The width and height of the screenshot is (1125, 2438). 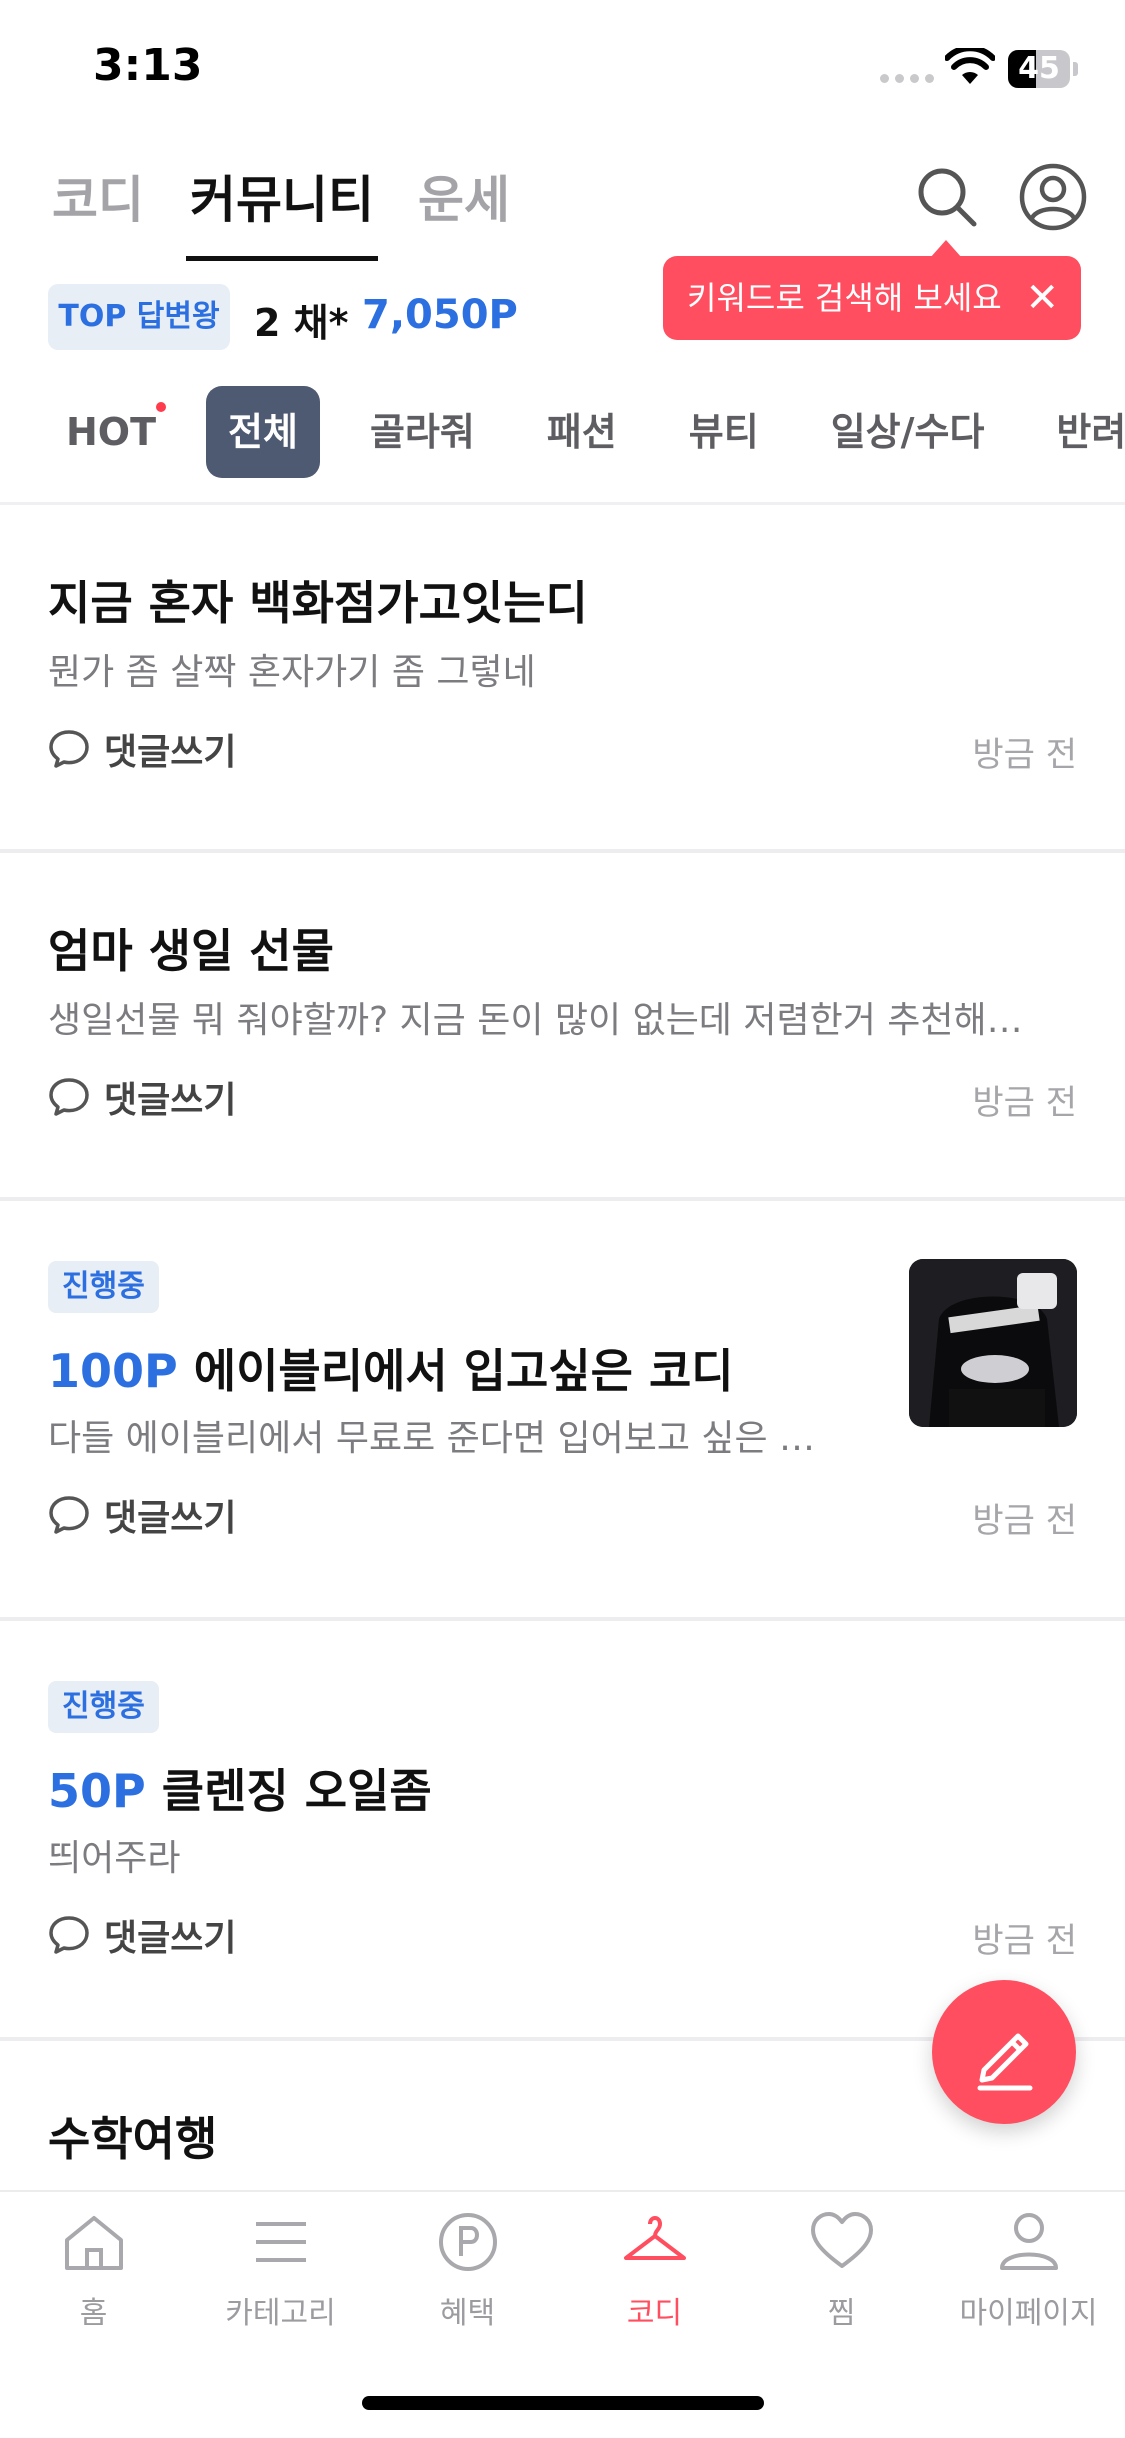 I want to click on nav-home: 홈, so click(x=93, y=2271).